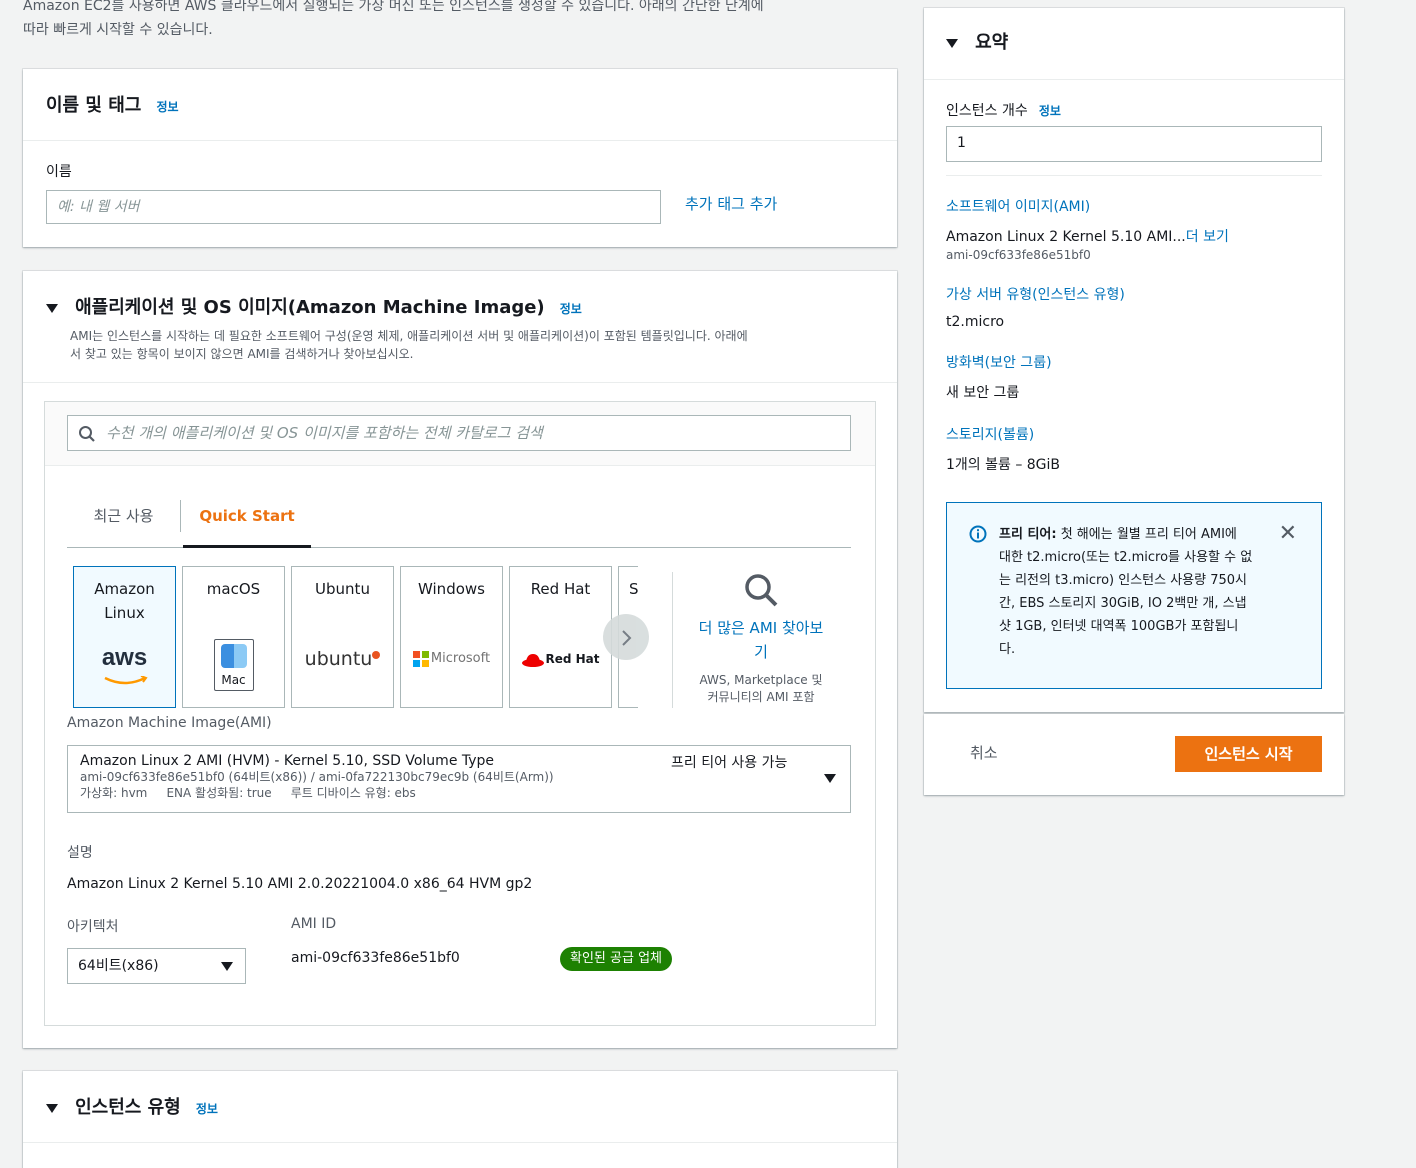 This screenshot has width=1416, height=1168. I want to click on summary-title: 요약, so click(992, 42).